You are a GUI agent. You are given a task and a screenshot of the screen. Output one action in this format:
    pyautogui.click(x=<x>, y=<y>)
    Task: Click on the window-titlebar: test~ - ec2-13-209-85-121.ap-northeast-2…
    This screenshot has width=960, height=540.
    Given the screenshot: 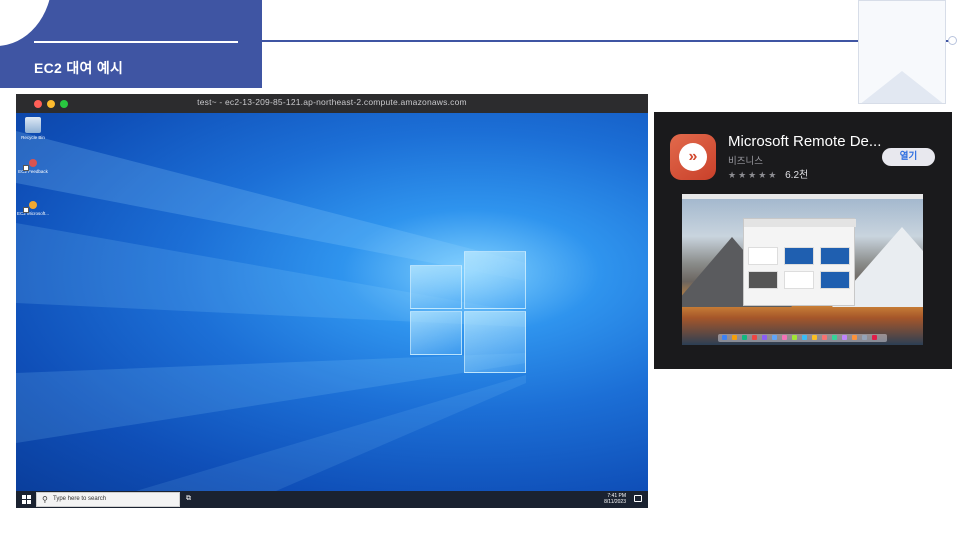 What is the action you would take?
    pyautogui.click(x=332, y=103)
    